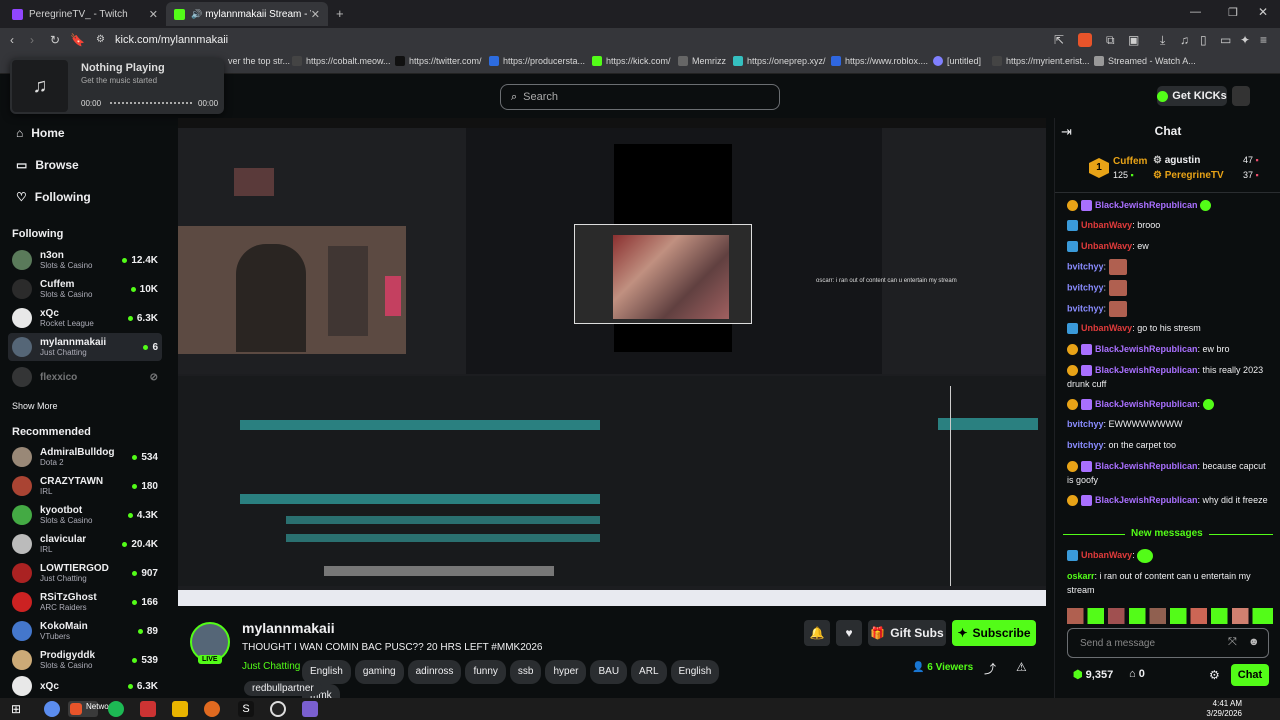 The height and width of the screenshot is (720, 1280). What do you see at coordinates (116, 709) in the screenshot?
I see `spotify-icon` at bounding box center [116, 709].